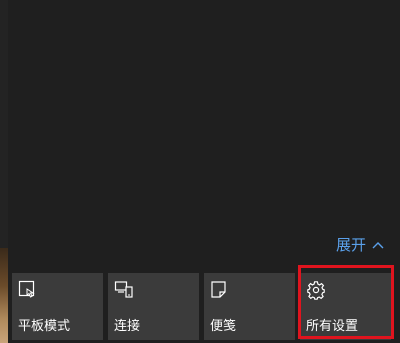 This screenshot has height=343, width=400. What do you see at coordinates (249, 306) in the screenshot?
I see `note-tile: 便笺` at bounding box center [249, 306].